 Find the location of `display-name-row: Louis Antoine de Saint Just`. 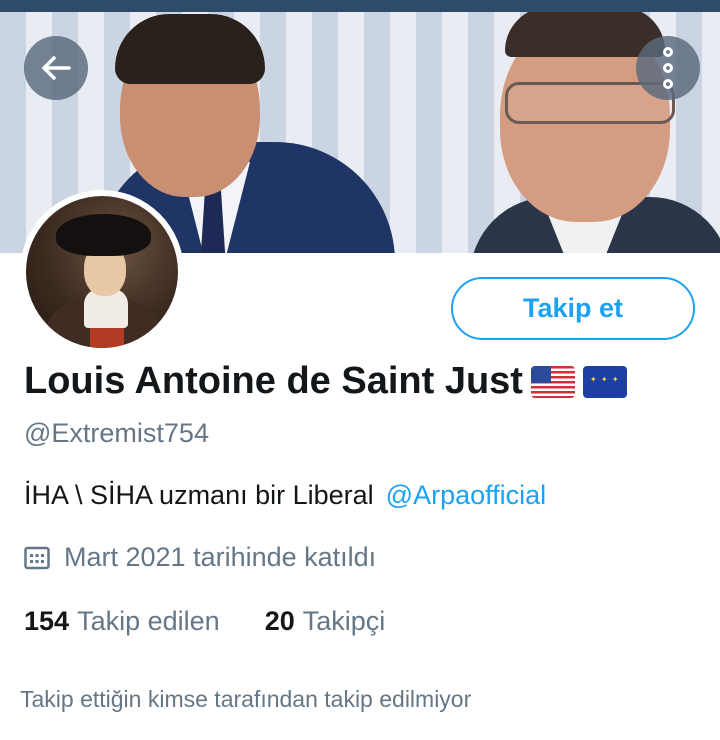

display-name-row: Louis Antoine de Saint Just is located at coordinates (325, 381).